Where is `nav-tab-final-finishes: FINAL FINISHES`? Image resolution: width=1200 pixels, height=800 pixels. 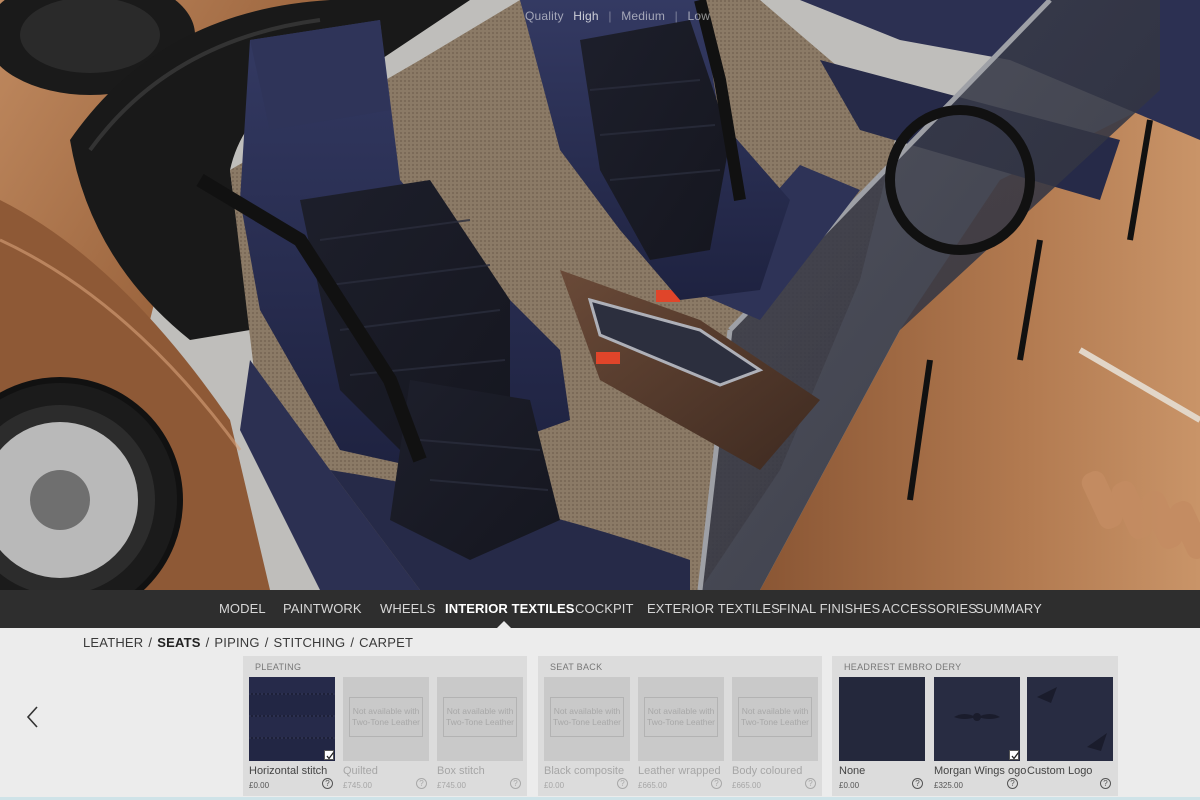
nav-tab-final-finishes: FINAL FINISHES is located at coordinates (829, 609).